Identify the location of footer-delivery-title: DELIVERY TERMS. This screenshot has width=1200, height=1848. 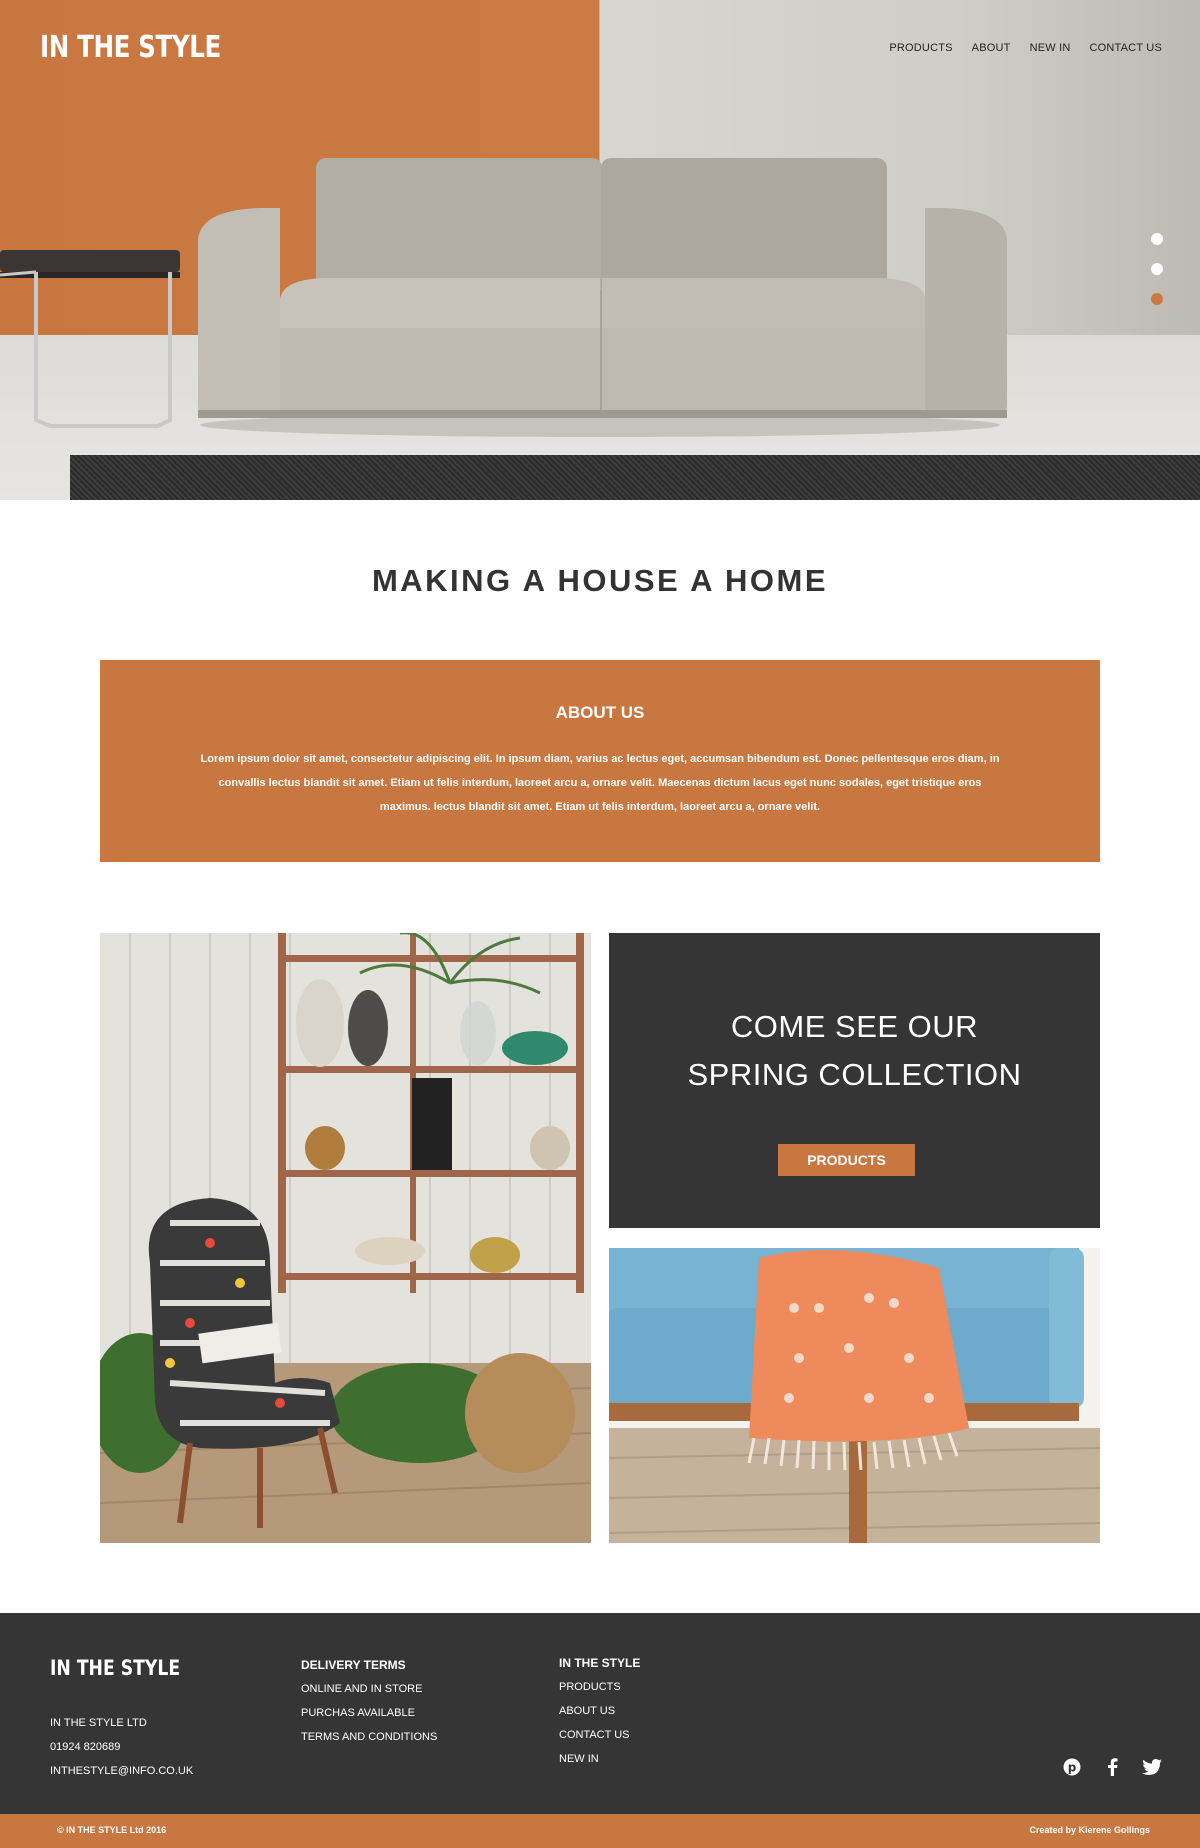
(353, 1665).